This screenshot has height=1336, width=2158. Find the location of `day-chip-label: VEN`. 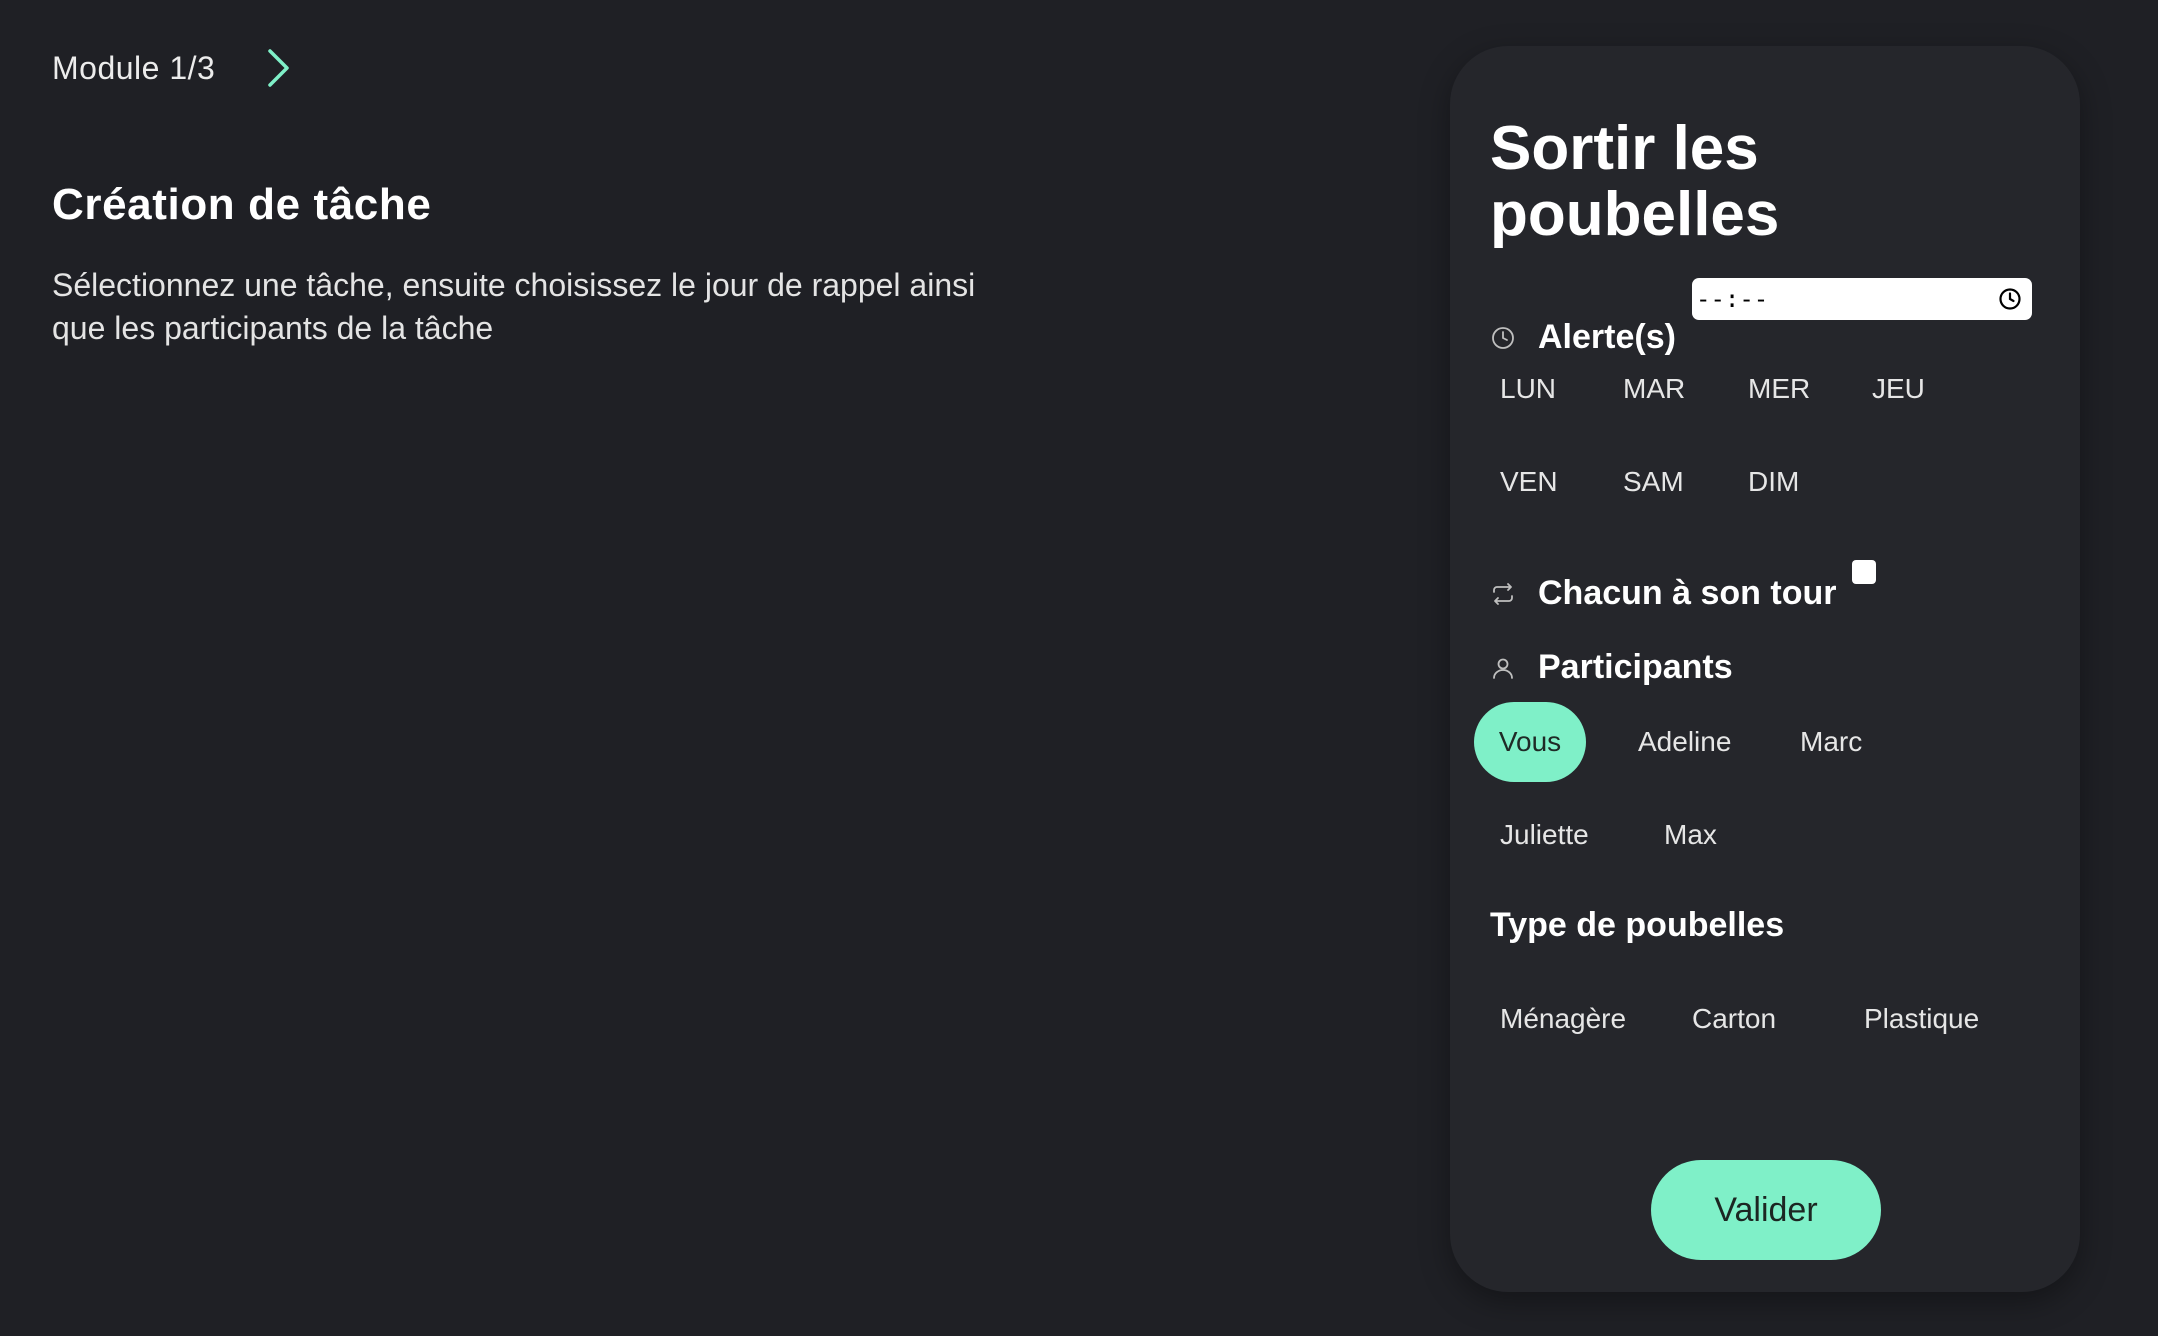

day-chip-label: VEN is located at coordinates (1529, 481).